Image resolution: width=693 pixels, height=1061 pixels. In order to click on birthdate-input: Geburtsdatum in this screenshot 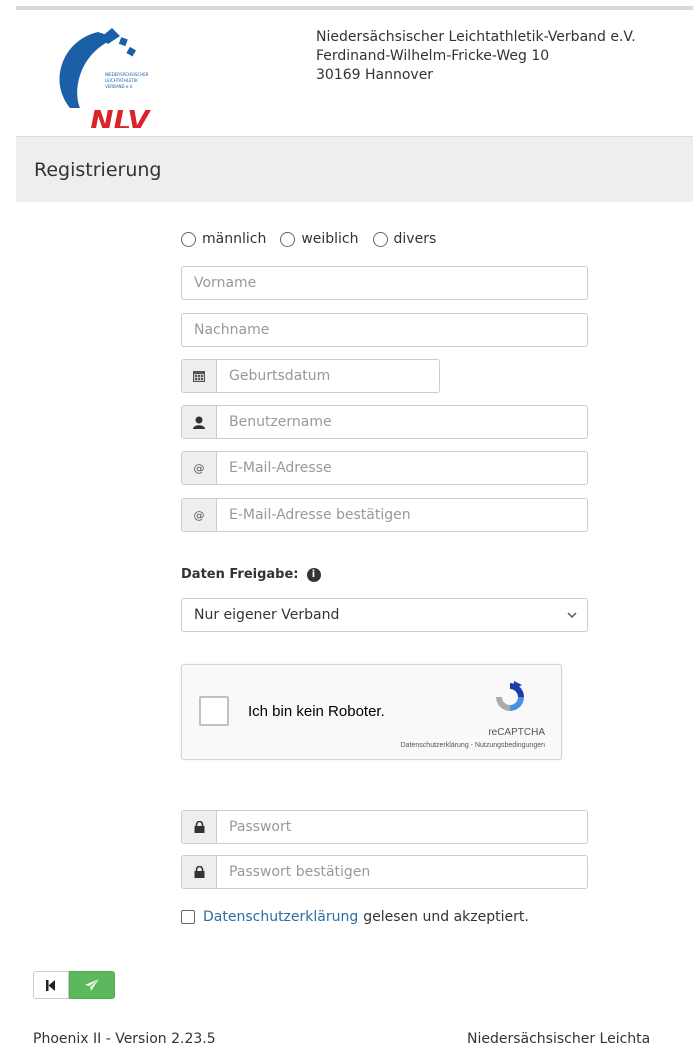, I will do `click(310, 376)`.